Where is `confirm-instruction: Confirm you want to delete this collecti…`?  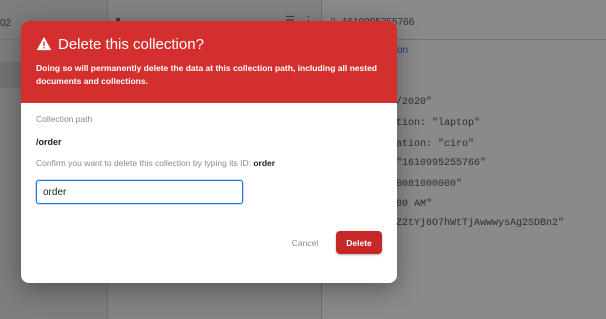 confirm-instruction: Confirm you want to delete this collecti… is located at coordinates (155, 163).